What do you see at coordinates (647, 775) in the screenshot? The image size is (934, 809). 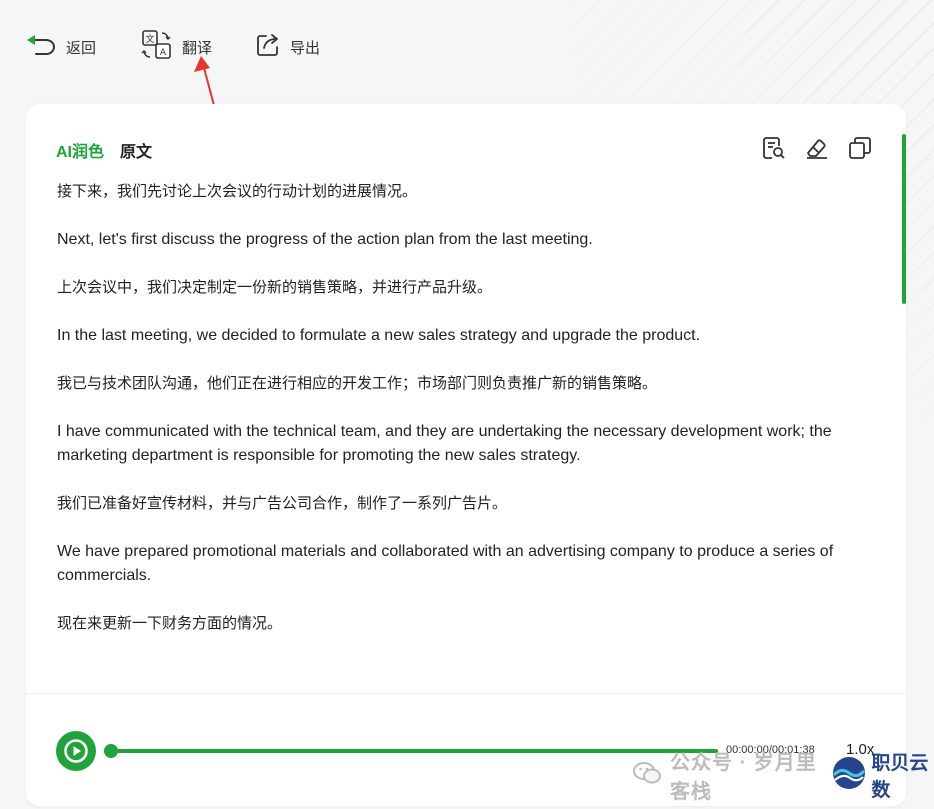 I see `wechat-icon` at bounding box center [647, 775].